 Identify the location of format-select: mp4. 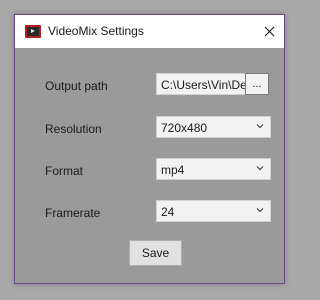
(213, 169).